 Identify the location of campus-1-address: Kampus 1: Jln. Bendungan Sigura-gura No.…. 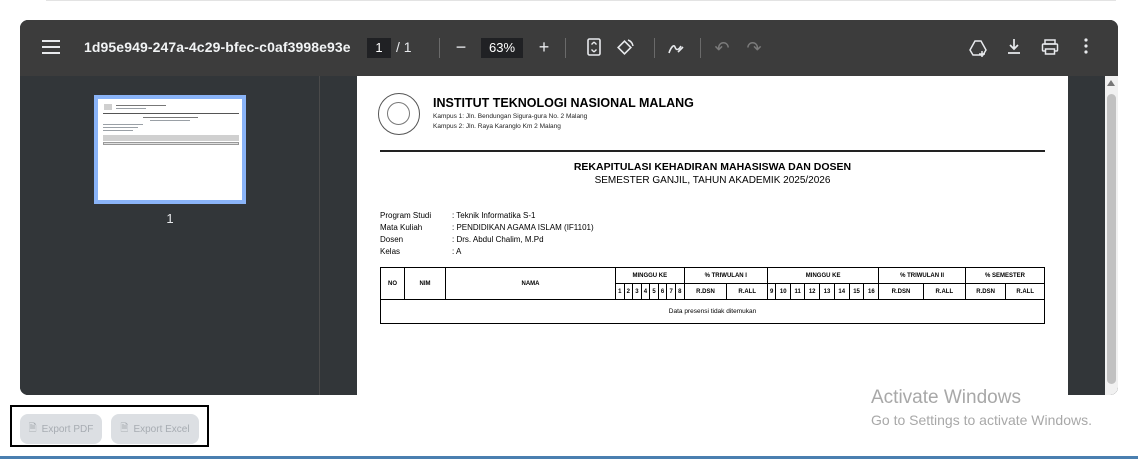
(510, 116).